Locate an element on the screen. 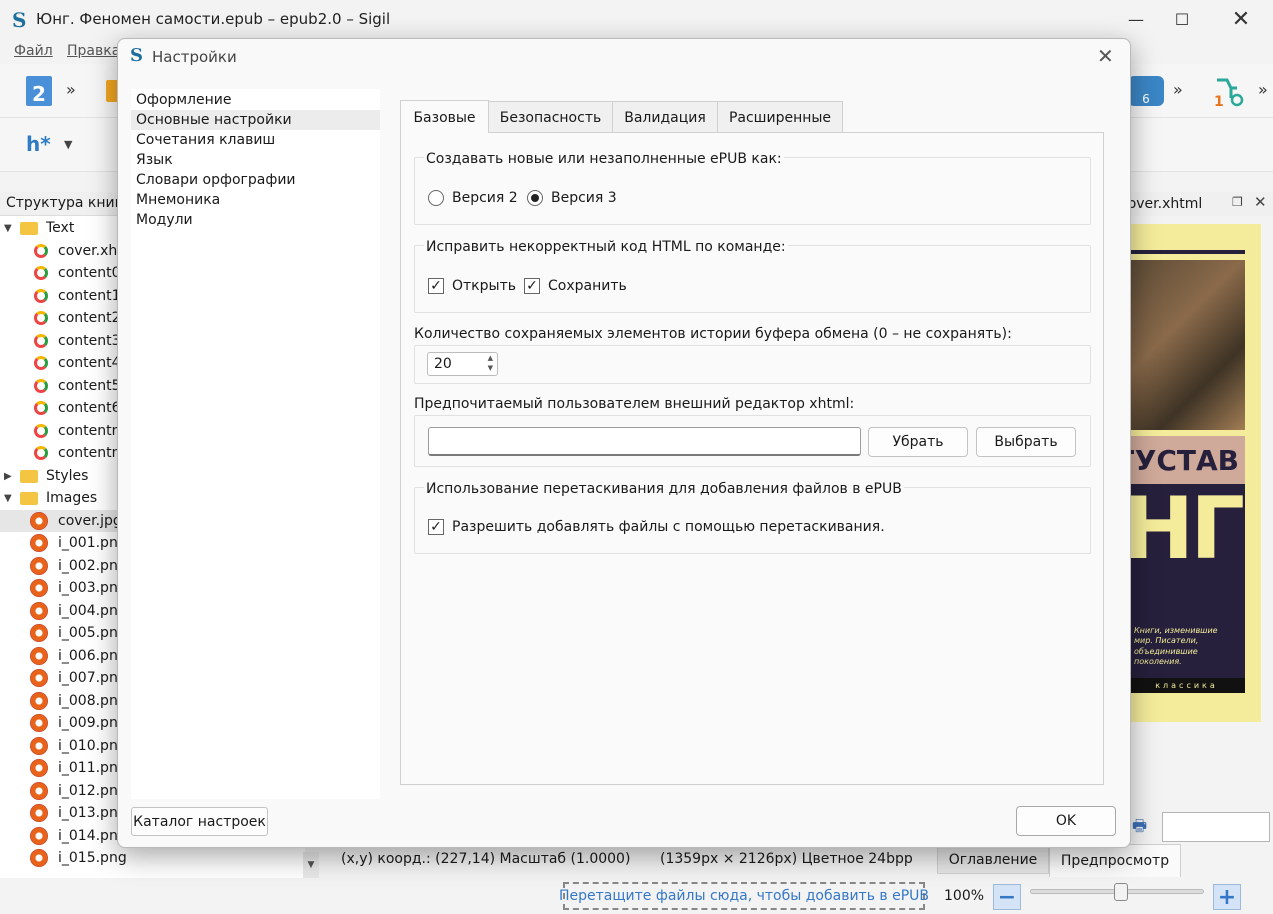 Image resolution: width=1273 pixels, height=914 pixels. tree-file: i_008.png is located at coordinates (78, 701).